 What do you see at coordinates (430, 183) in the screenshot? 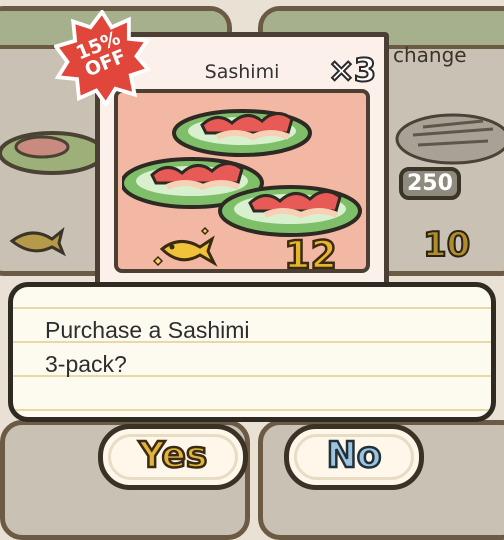
I see `price-badge: 250` at bounding box center [430, 183].